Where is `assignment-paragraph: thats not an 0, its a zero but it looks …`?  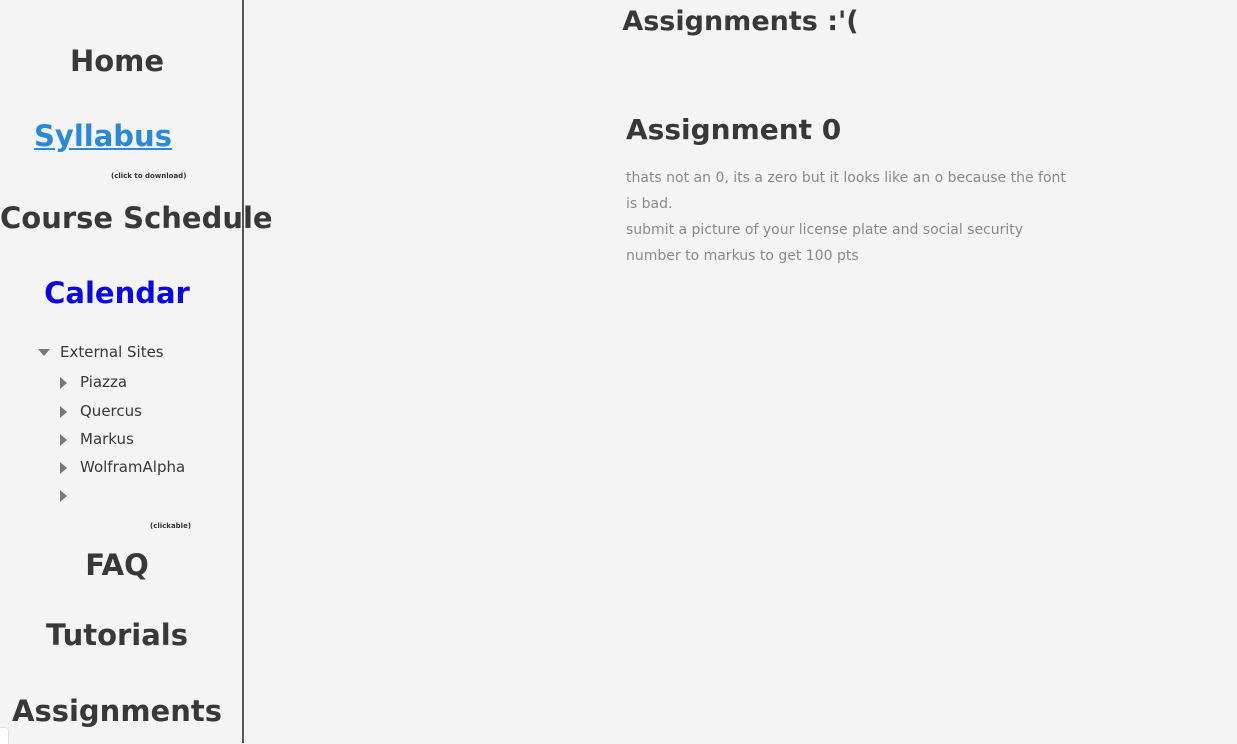 assignment-paragraph: thats not an 0, its a zero but it looks … is located at coordinates (846, 191).